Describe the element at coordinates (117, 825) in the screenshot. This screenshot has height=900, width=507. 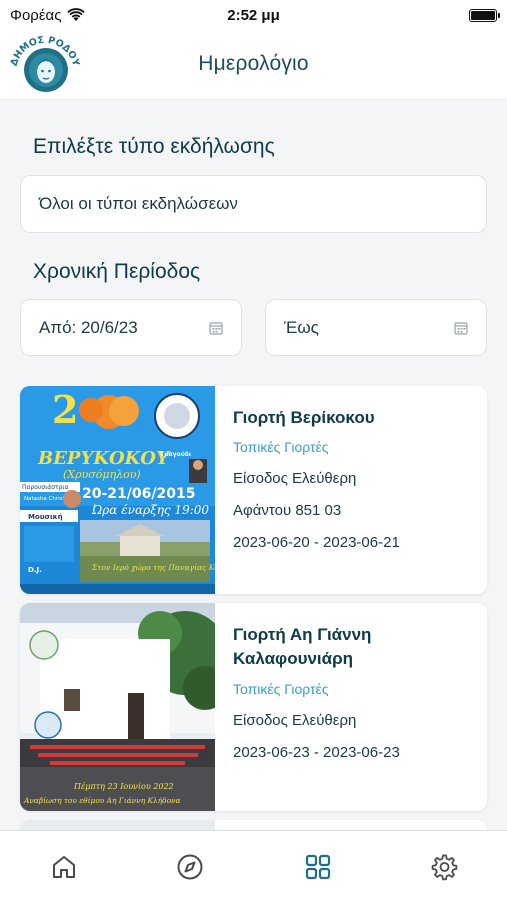
I see `event-poster-image` at that location.